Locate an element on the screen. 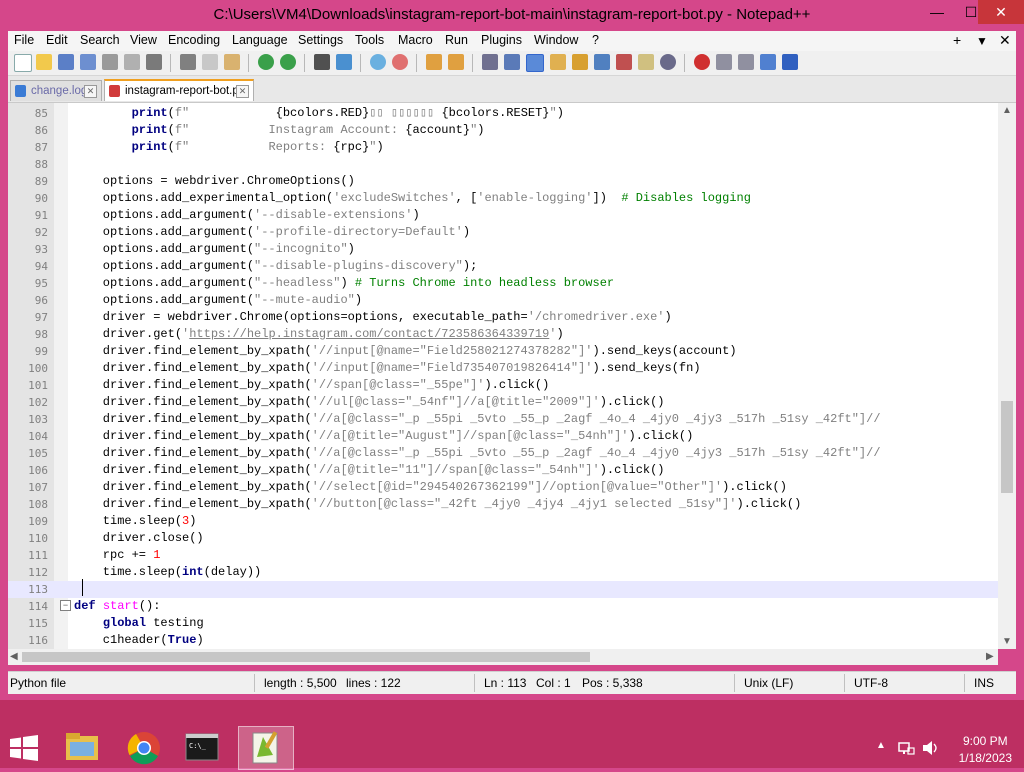 This screenshot has width=1024, height=772. menu-encoding: Encoding is located at coordinates (194, 40).